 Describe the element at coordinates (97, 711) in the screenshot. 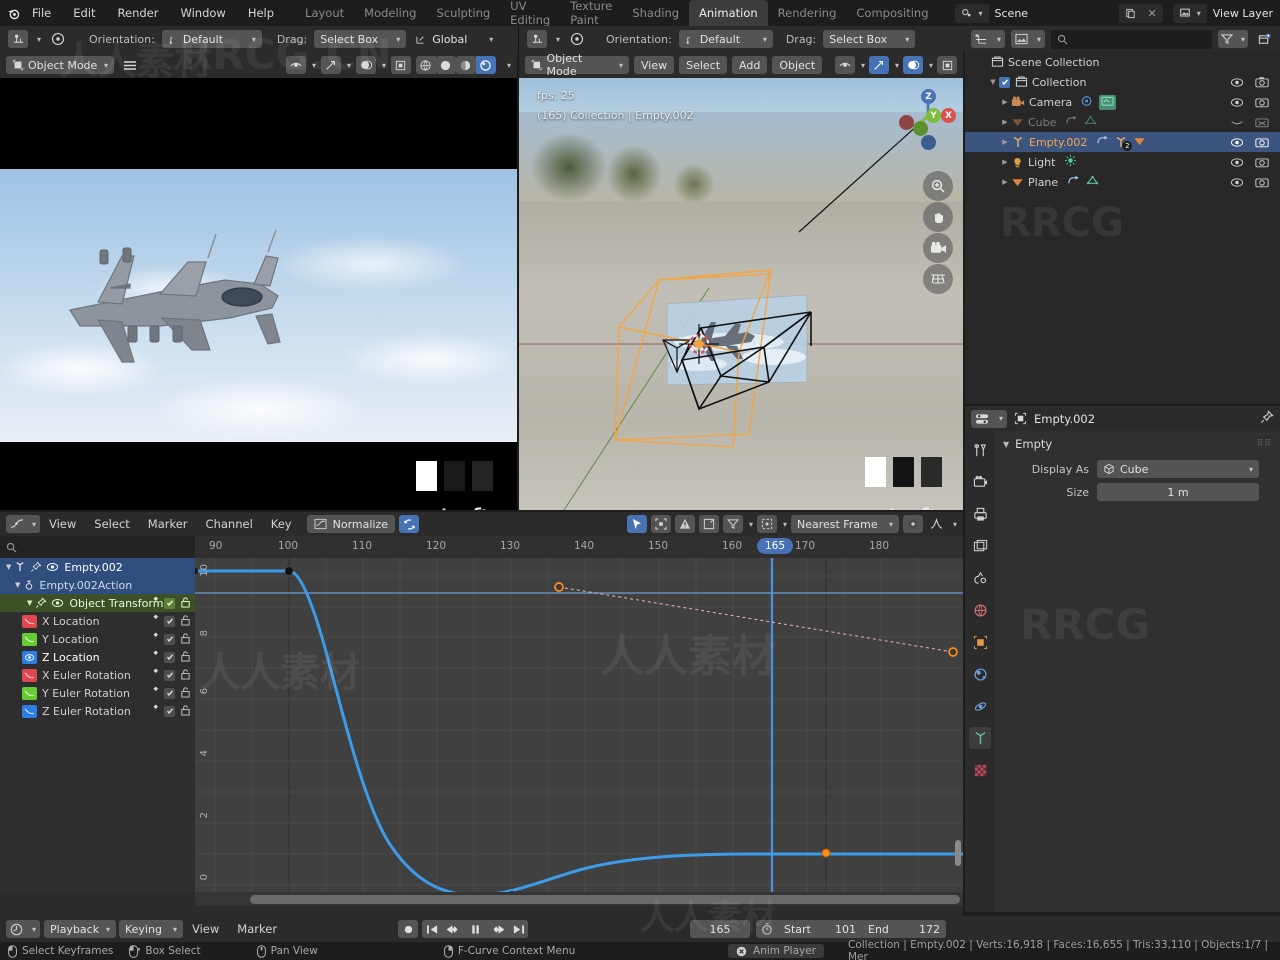

I see `channel-row-z-euler-rotation: Z Euler Rotation` at that location.